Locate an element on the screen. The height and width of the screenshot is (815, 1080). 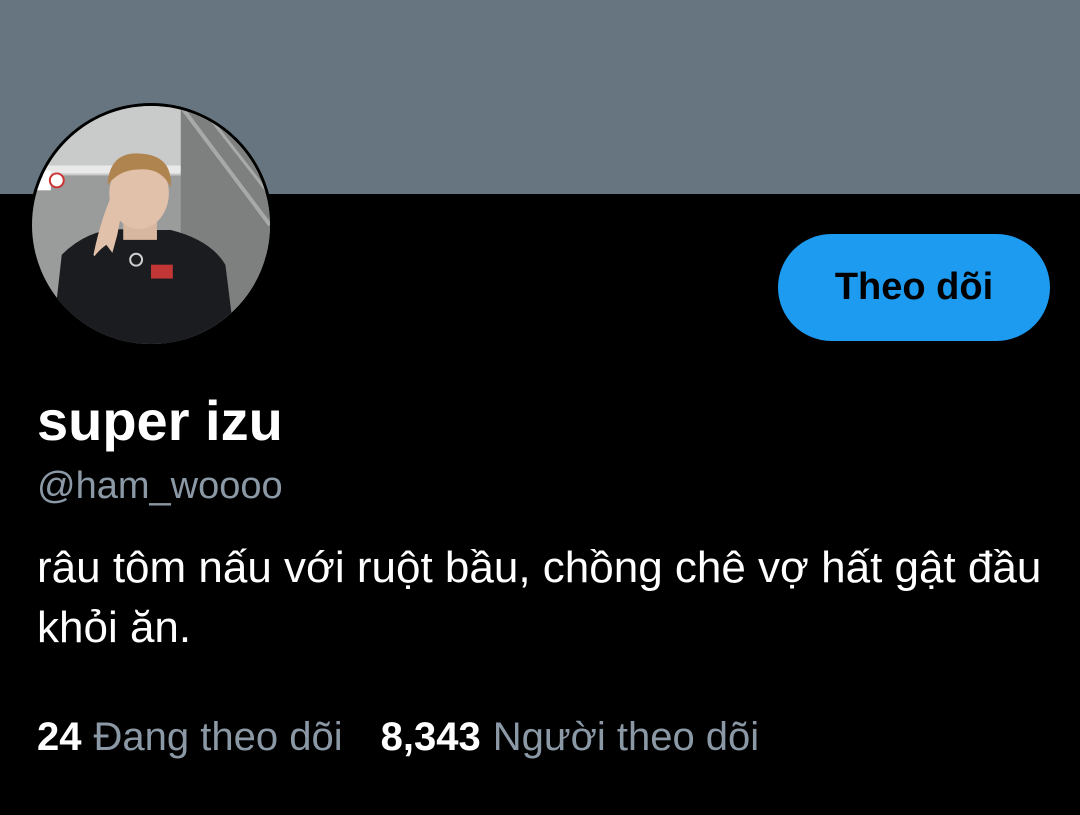
display-name: super izu is located at coordinates (160, 420).